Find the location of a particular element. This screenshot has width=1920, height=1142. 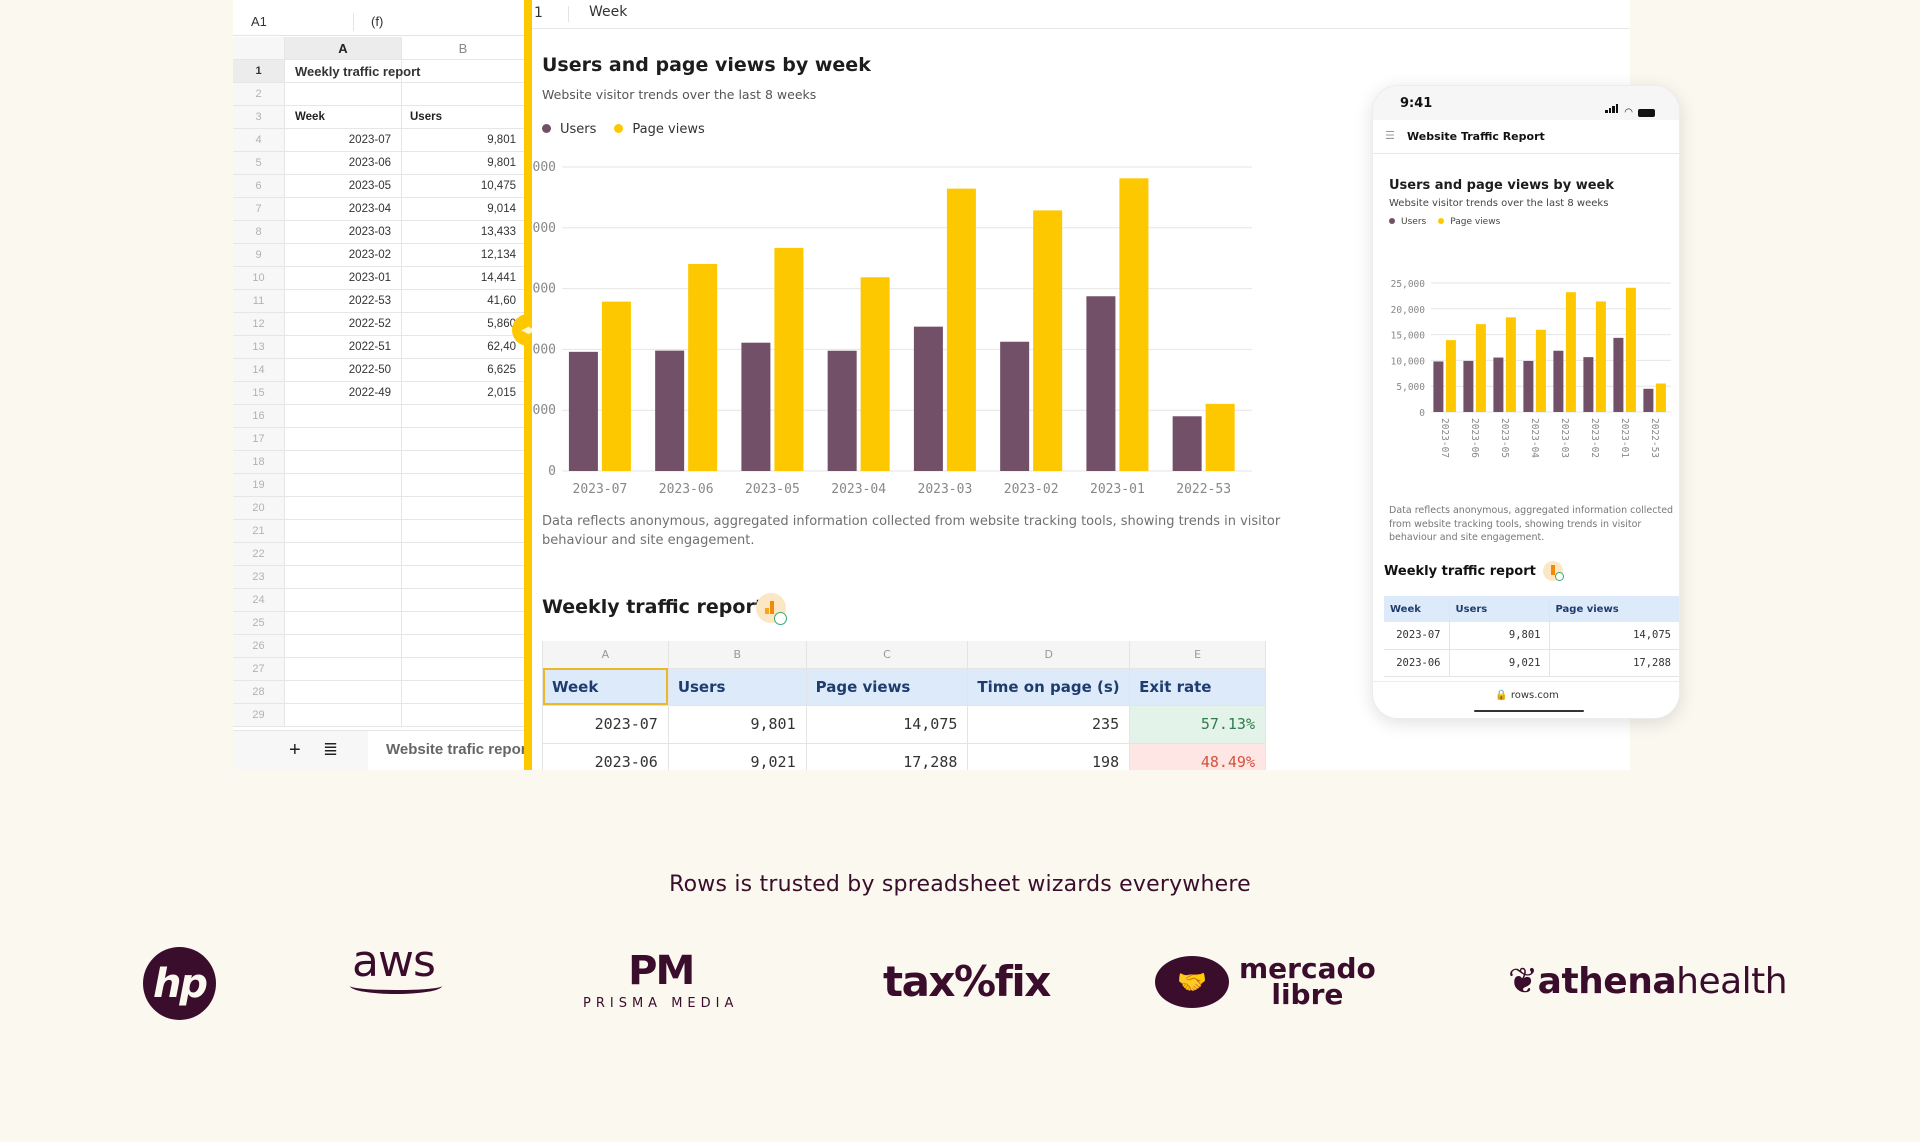

column-header-a: A is located at coordinates (343, 48).